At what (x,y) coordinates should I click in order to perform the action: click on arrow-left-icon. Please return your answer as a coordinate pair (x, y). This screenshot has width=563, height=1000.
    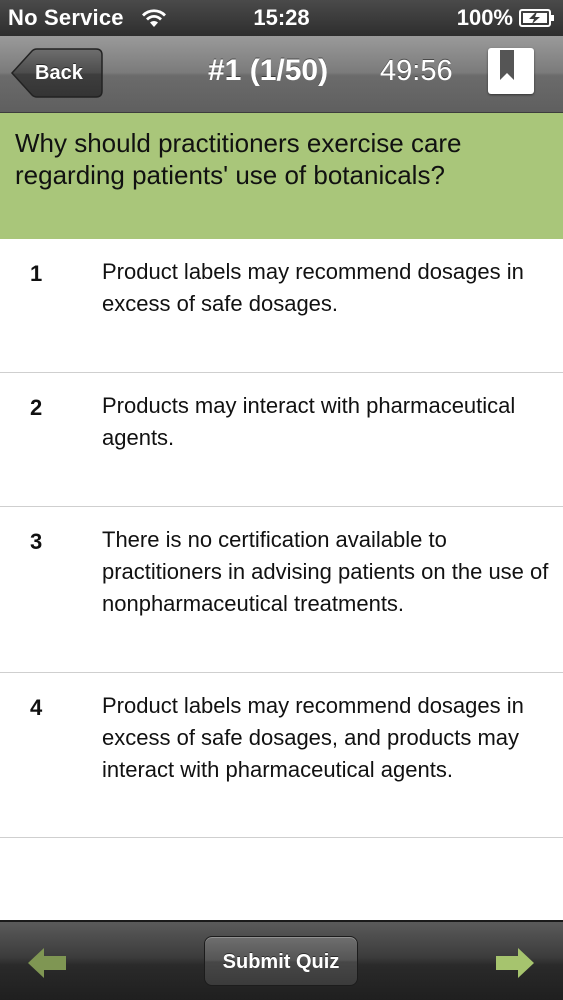
    Looking at the image, I should click on (47, 963).